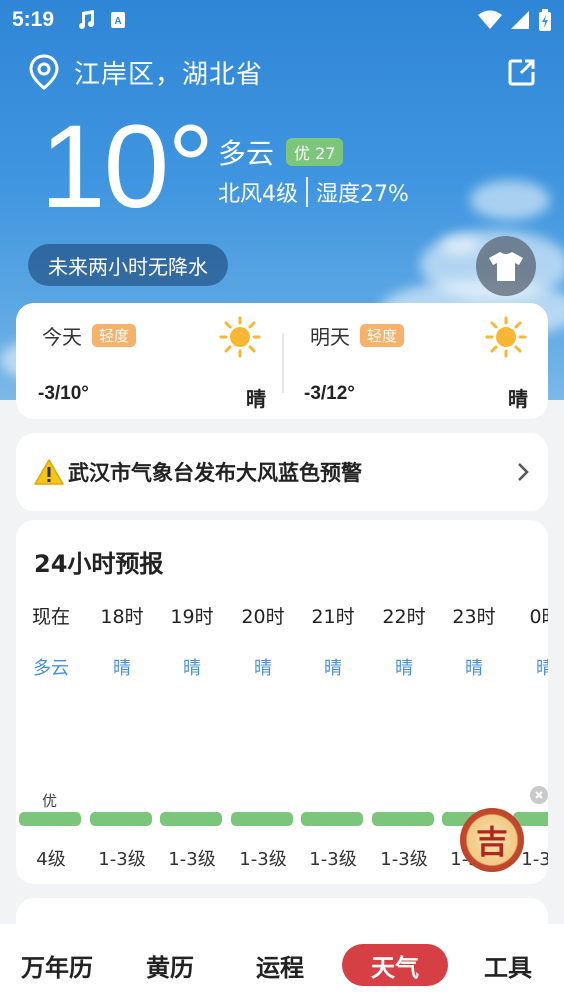 This screenshot has height=1002, width=564. What do you see at coordinates (246, 153) in the screenshot?
I see `current-condition: 多云` at bounding box center [246, 153].